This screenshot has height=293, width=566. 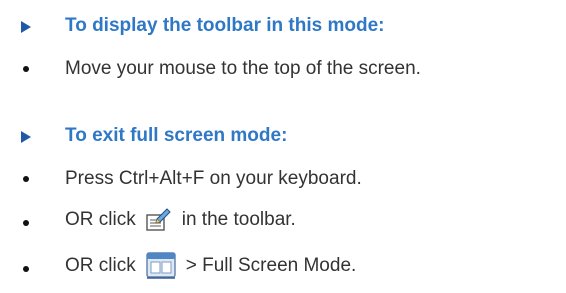 I want to click on list-item-text: Press Ctrl+Alt+F on your keyboard., so click(x=213, y=178).